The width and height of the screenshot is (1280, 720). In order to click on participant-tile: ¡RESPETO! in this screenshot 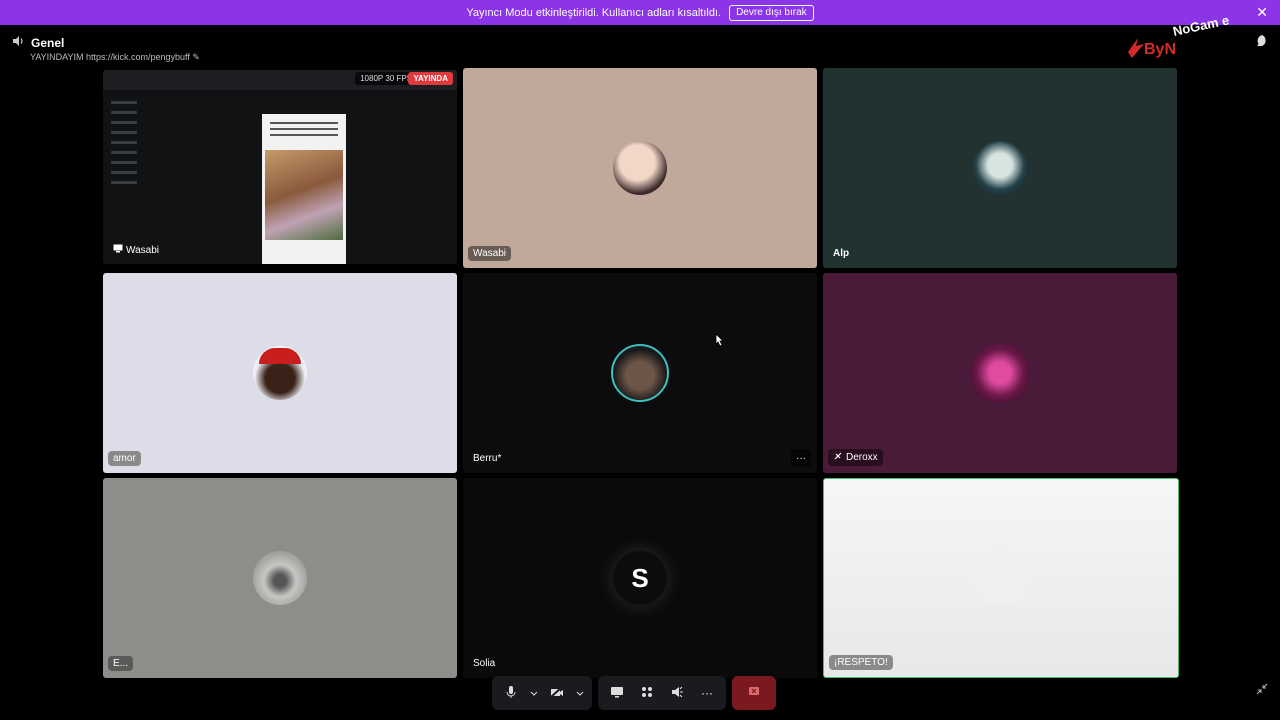, I will do `click(1001, 578)`.